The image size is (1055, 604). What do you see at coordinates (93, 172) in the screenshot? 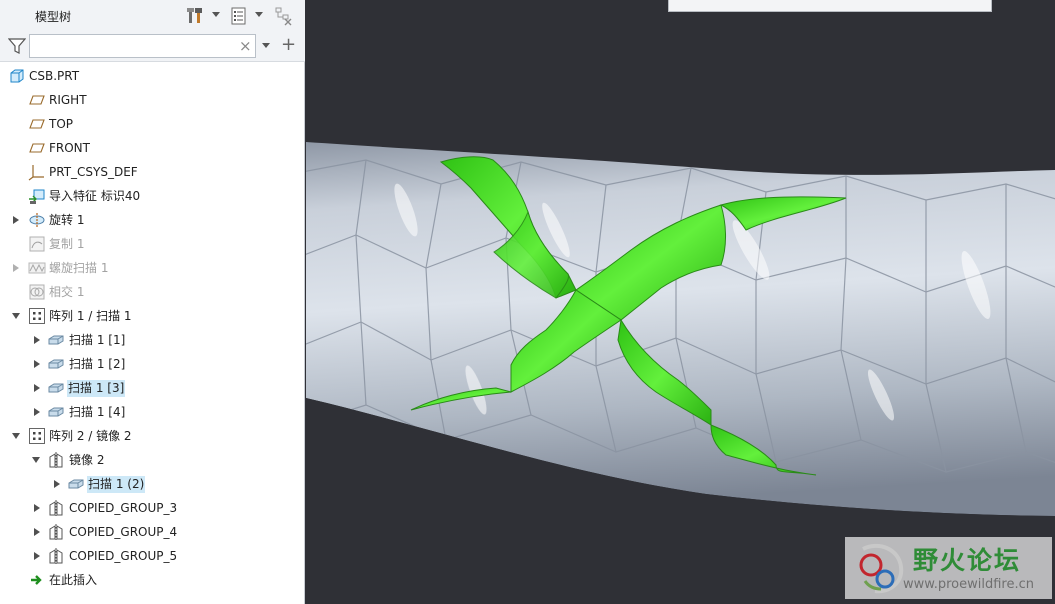
I see `tree-item-label: PRT_CSYS_DEF` at bounding box center [93, 172].